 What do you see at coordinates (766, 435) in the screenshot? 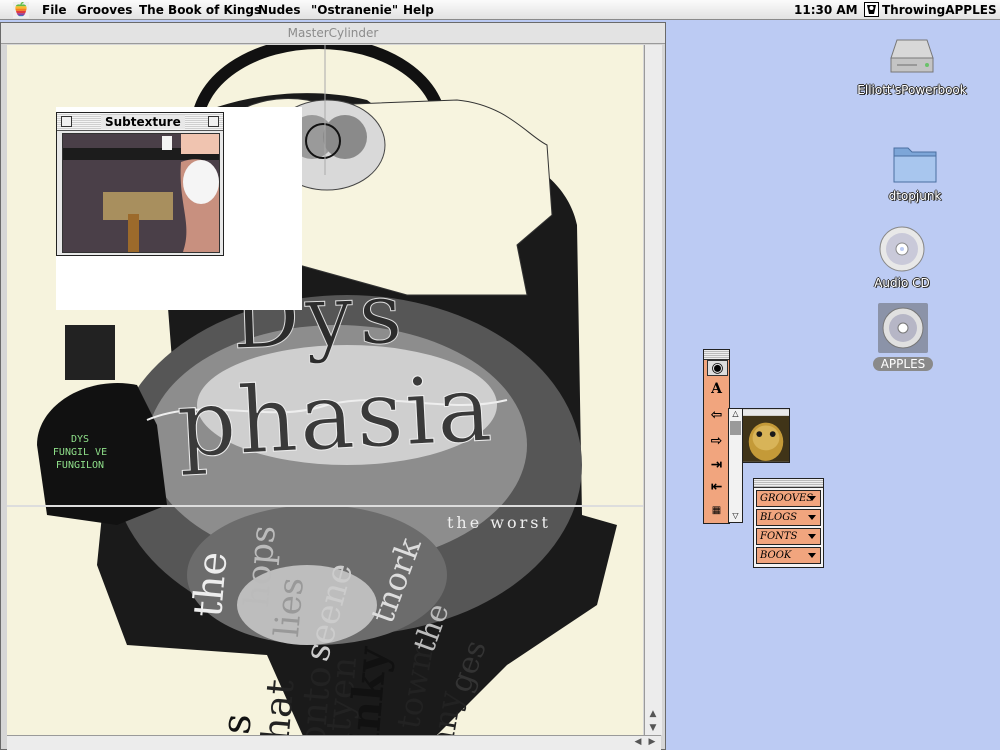
I see `creature-thumbnail` at bounding box center [766, 435].